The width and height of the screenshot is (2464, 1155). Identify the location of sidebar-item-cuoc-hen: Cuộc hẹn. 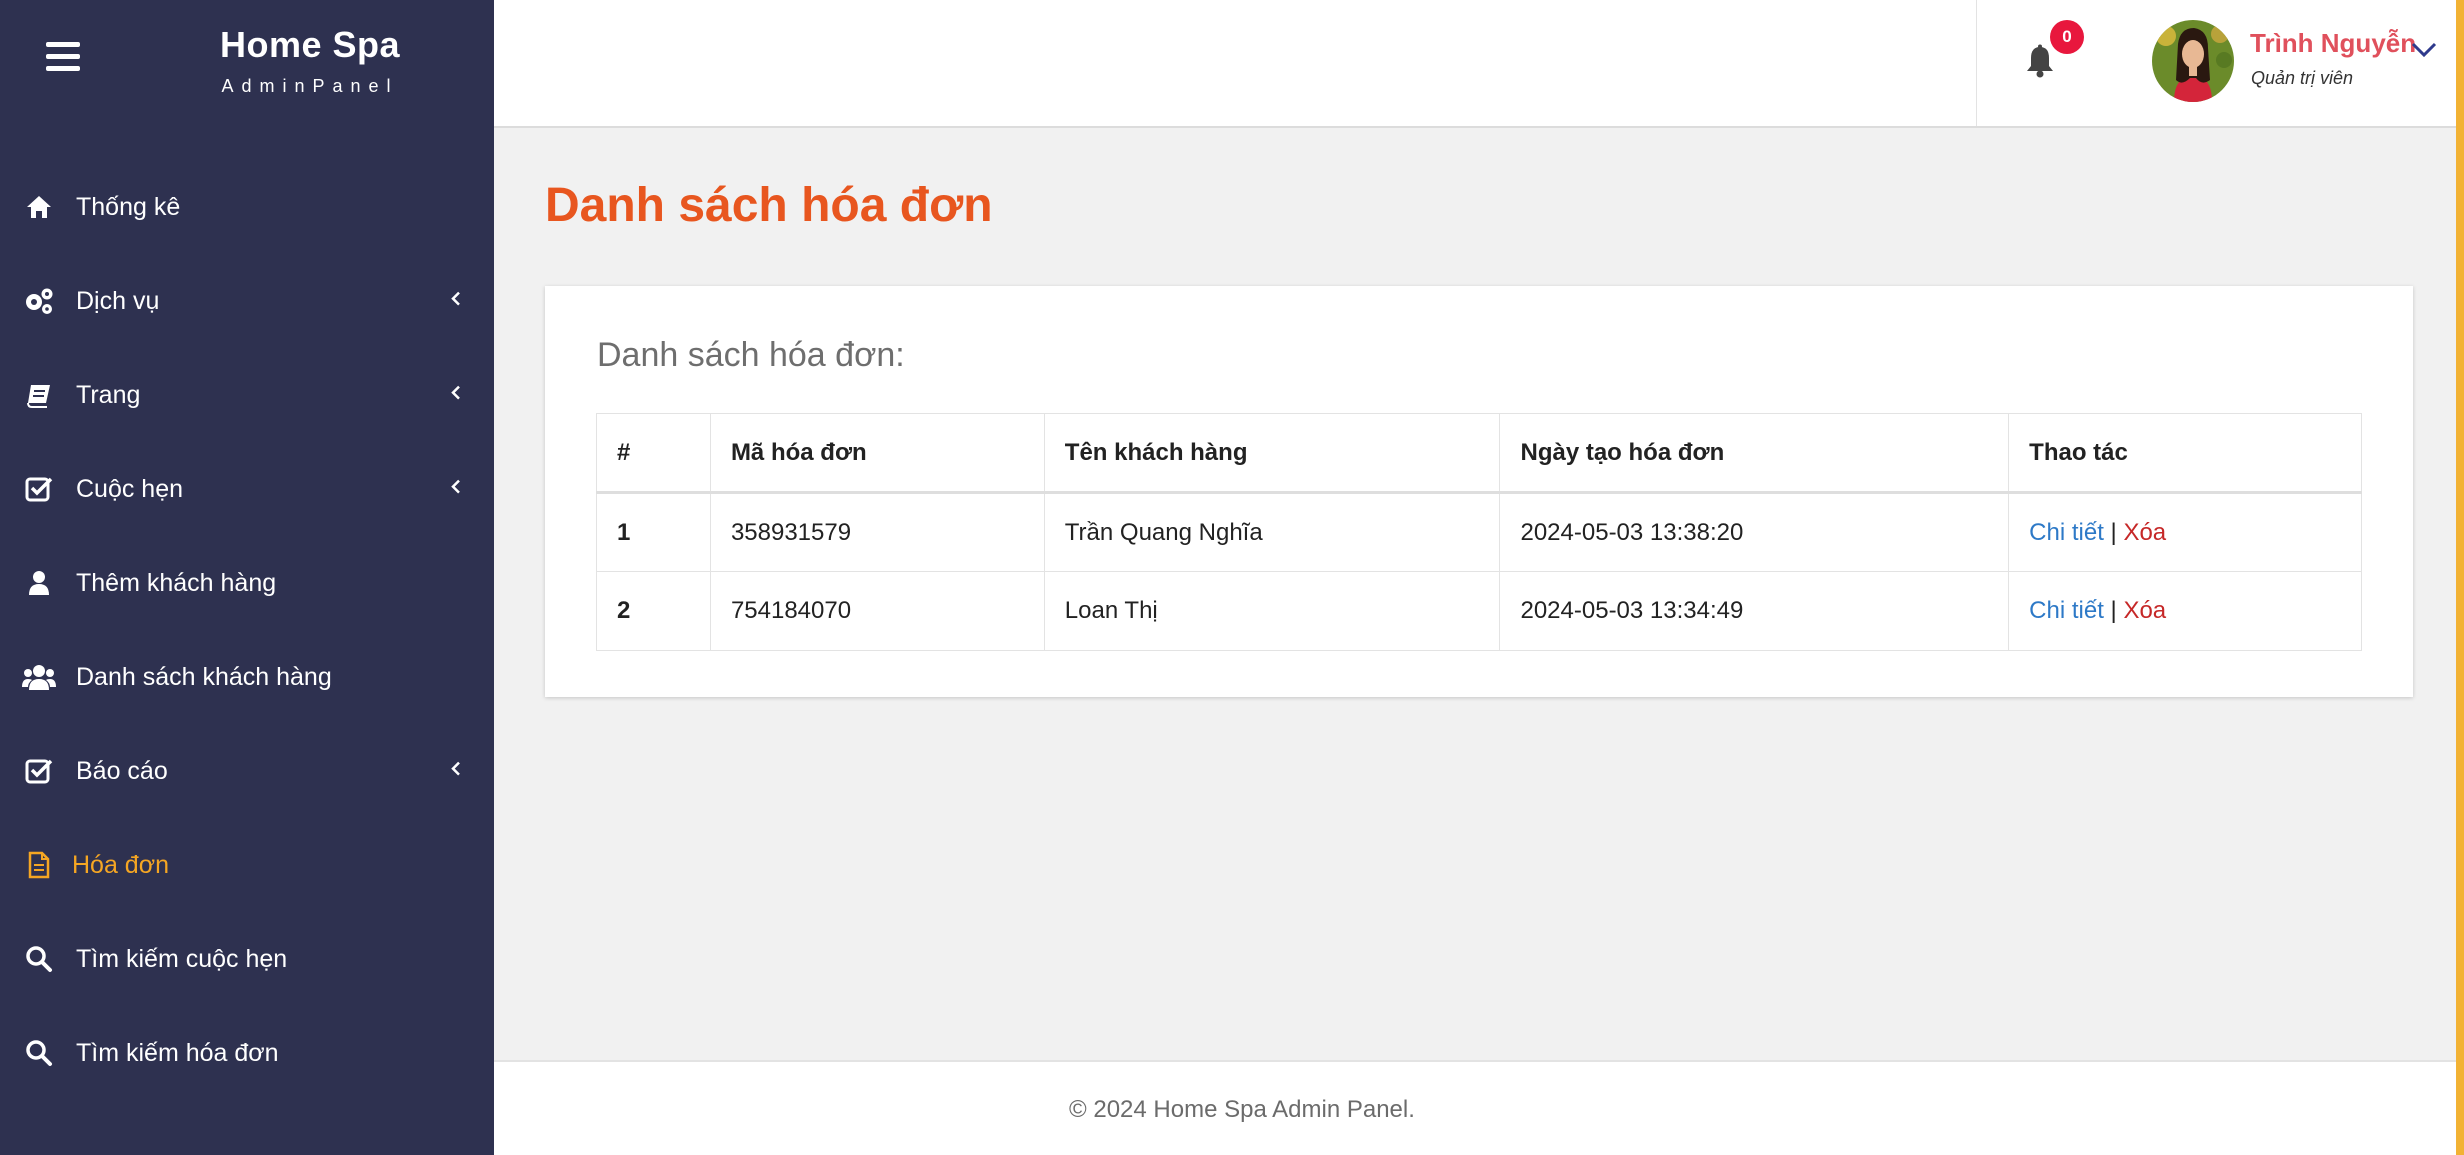
(247, 489).